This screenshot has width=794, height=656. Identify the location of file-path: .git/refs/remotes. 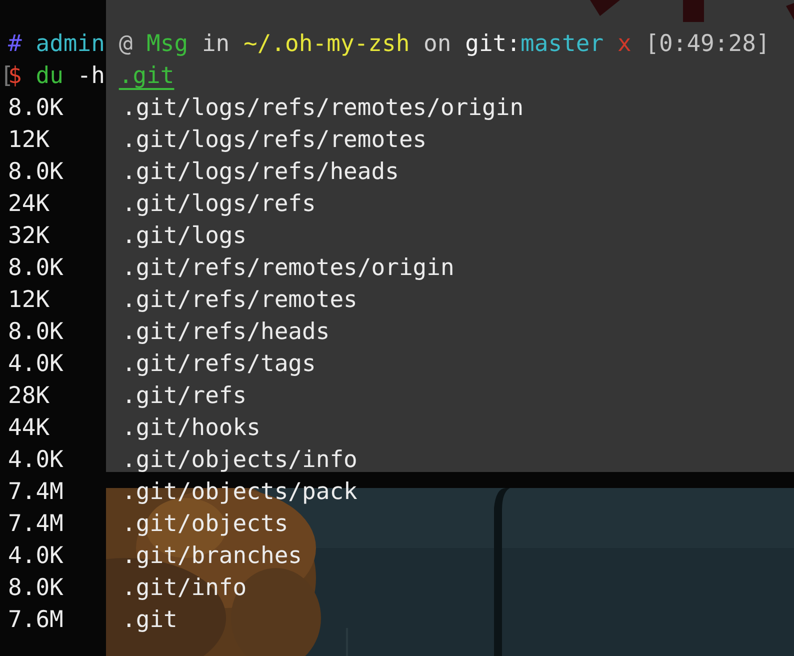
(240, 300).